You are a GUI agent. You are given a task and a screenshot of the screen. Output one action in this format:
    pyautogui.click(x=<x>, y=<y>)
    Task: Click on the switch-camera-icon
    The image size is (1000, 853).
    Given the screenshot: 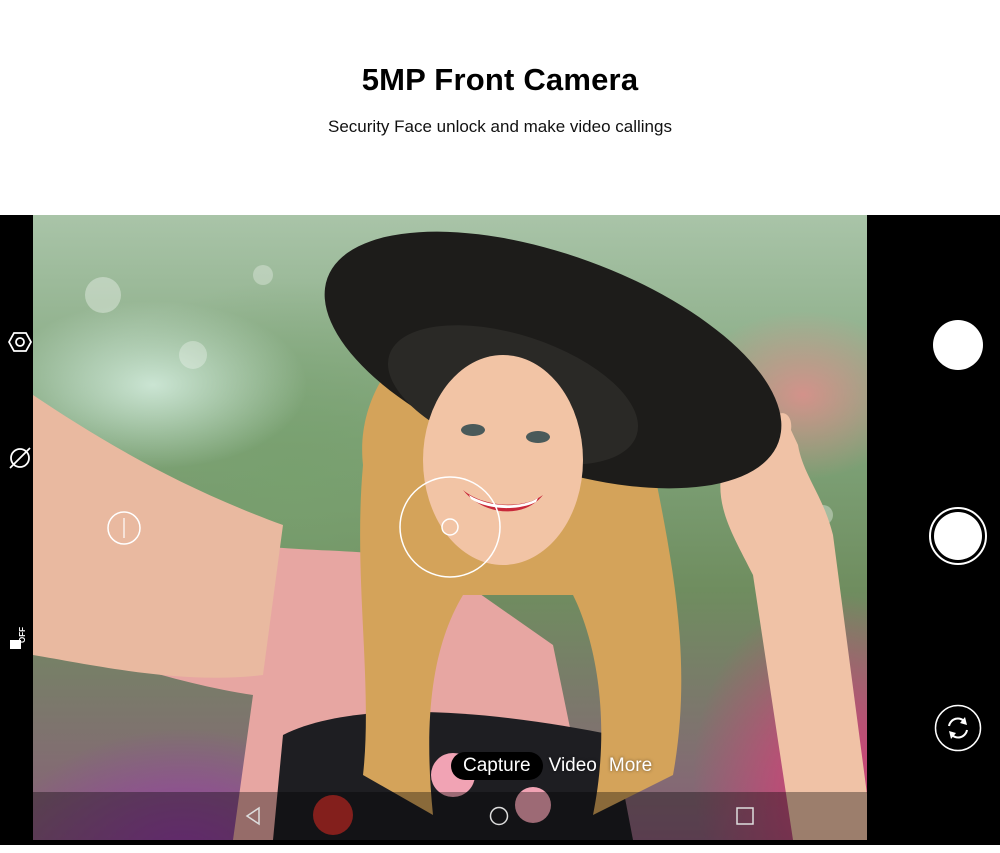 What is the action you would take?
    pyautogui.click(x=958, y=728)
    